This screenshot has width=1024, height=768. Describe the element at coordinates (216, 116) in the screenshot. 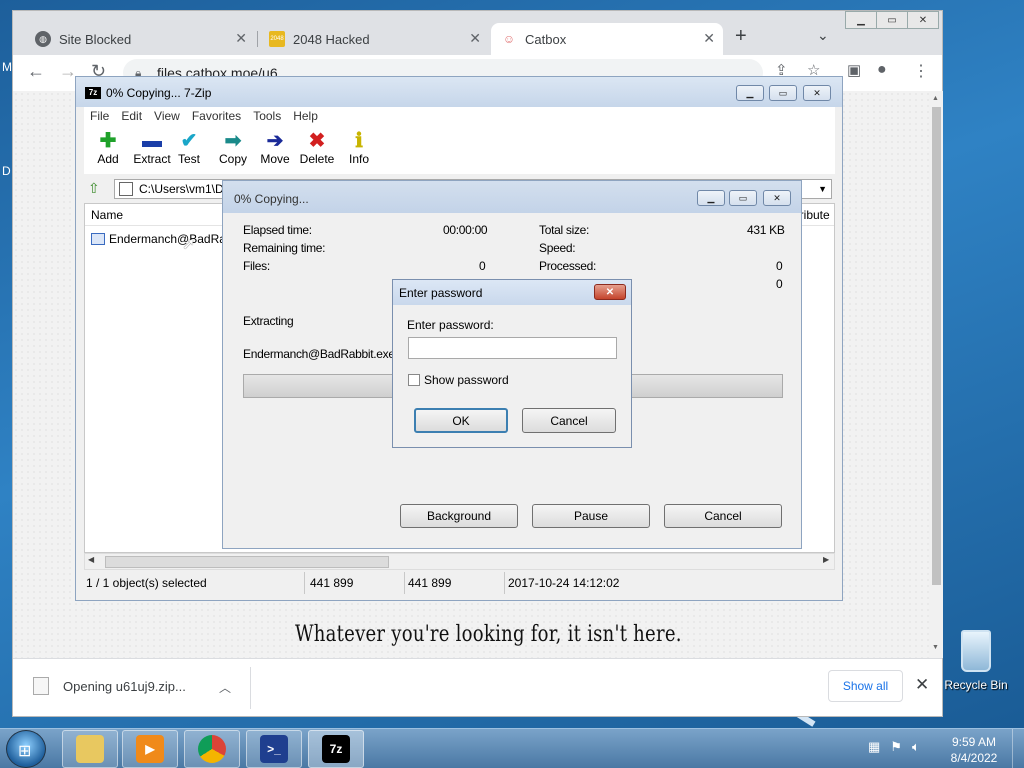

I see `menu-favorites: Favorites` at that location.